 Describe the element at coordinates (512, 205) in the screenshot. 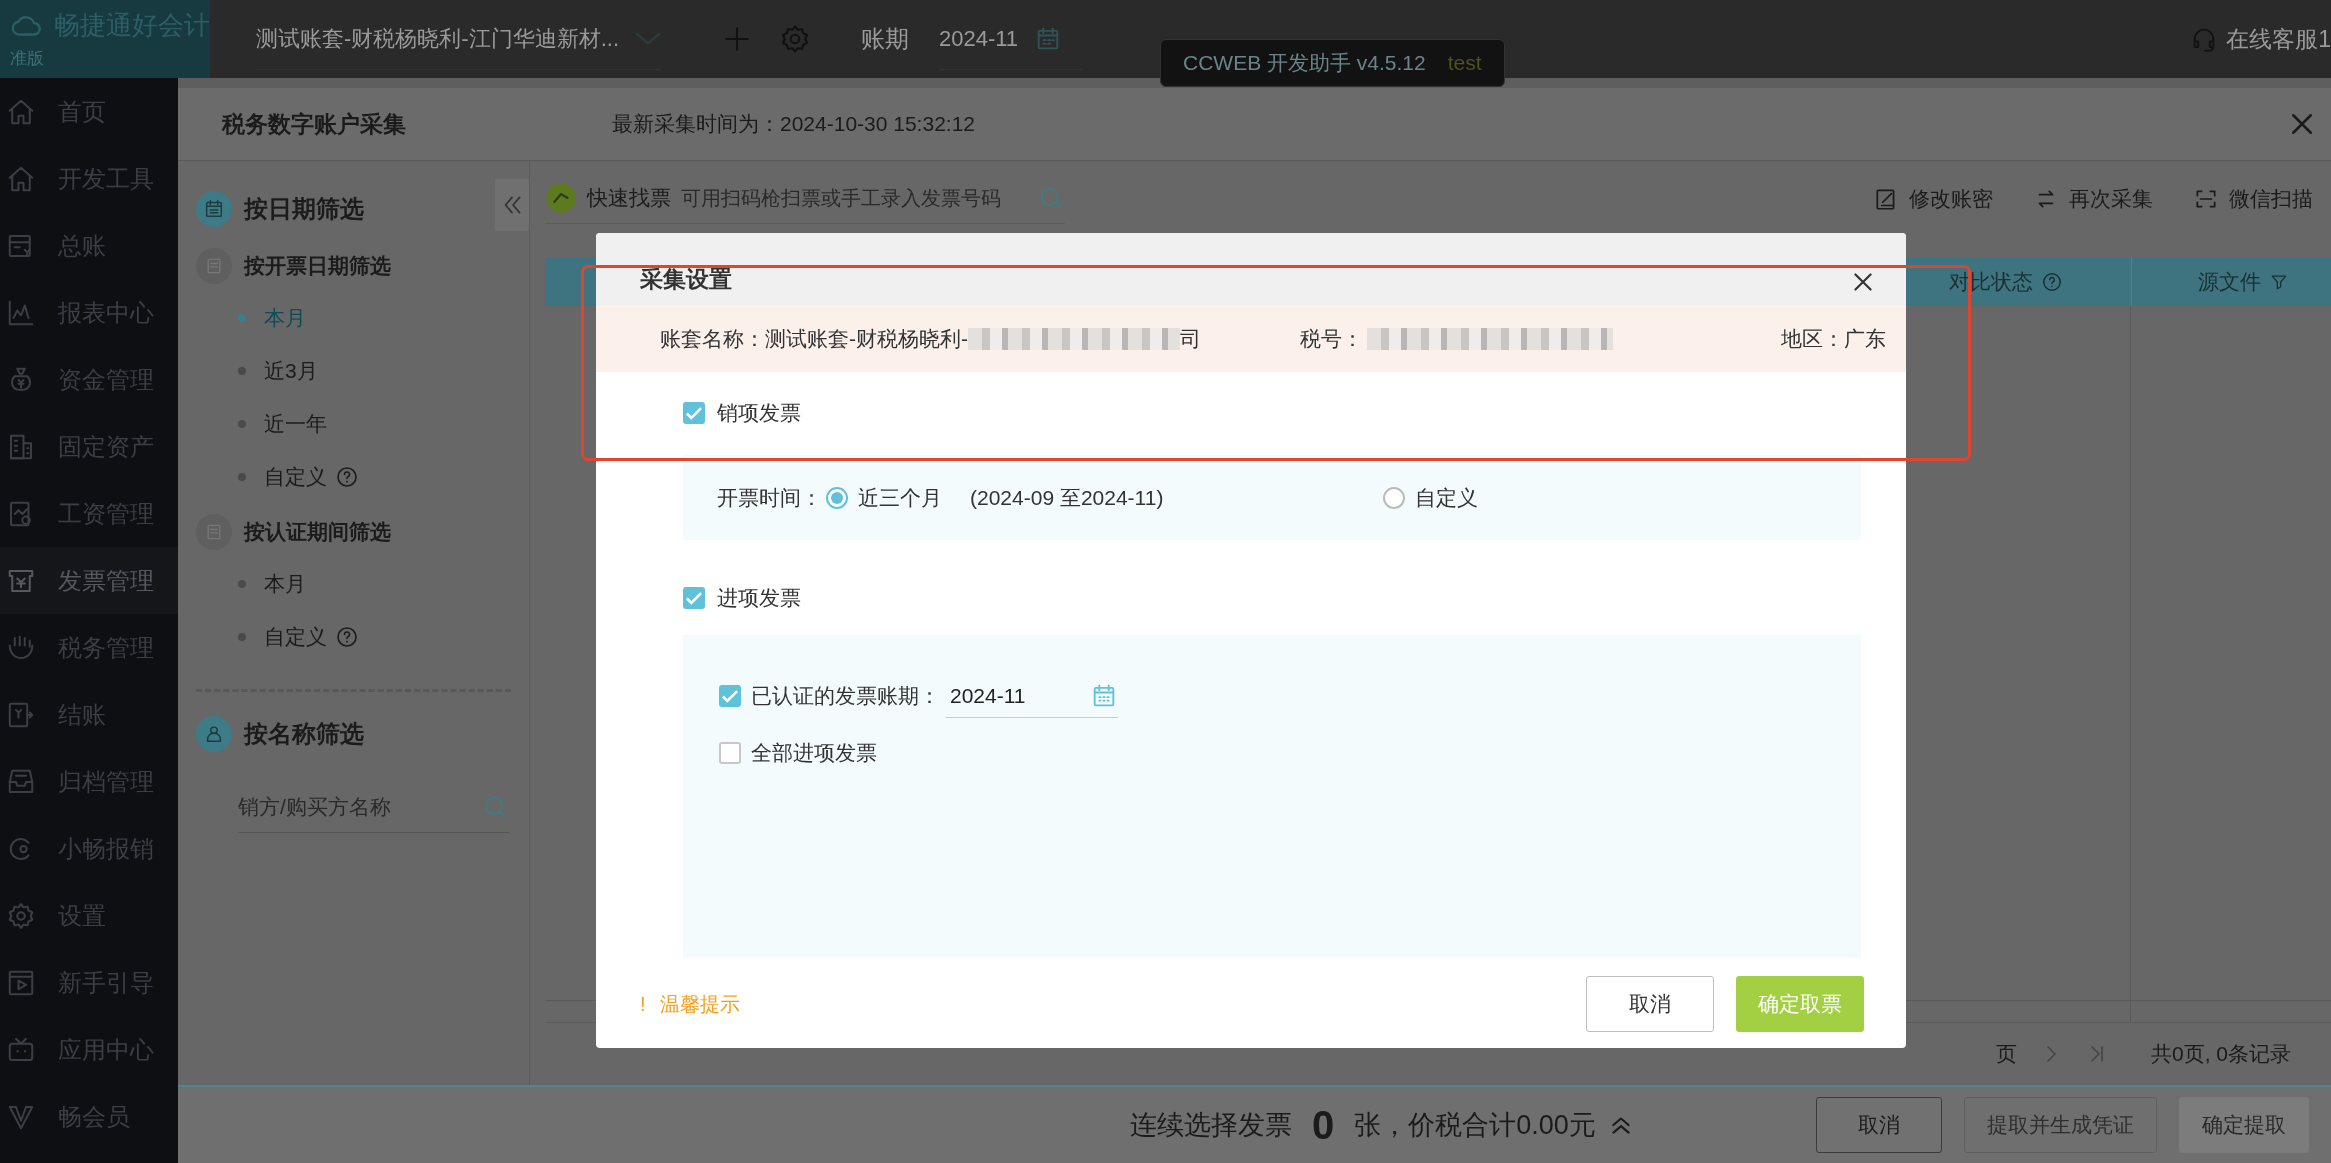

I see `collapse-button` at that location.